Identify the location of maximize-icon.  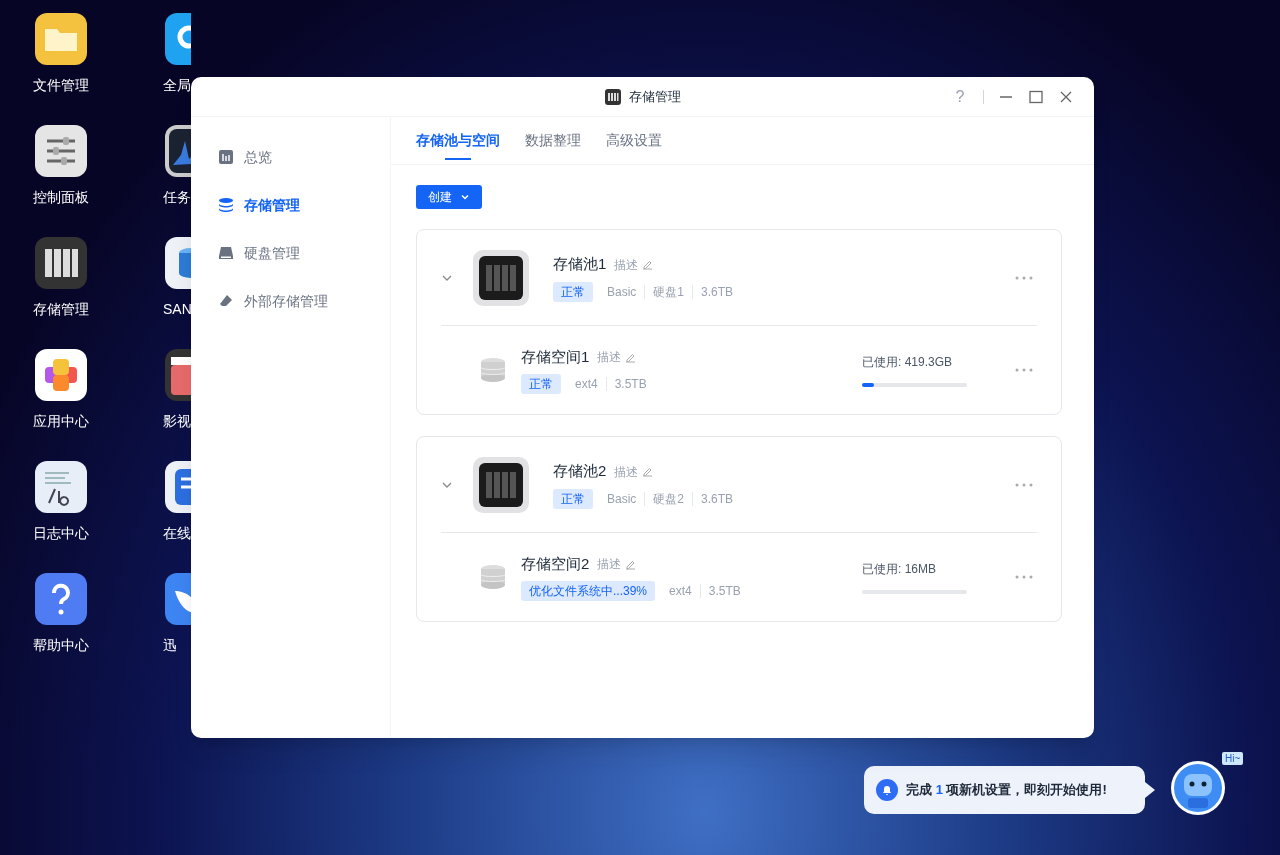
(1036, 97).